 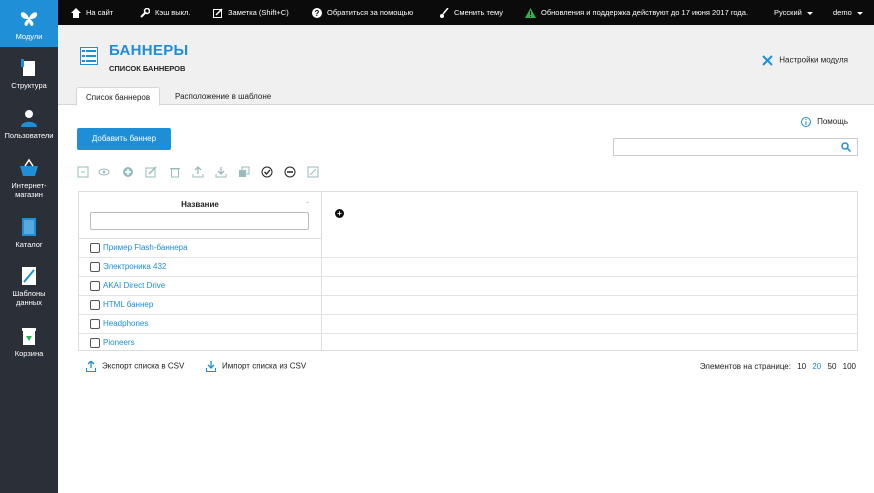 I want to click on sidebar-item-label: Структура, so click(x=29, y=85).